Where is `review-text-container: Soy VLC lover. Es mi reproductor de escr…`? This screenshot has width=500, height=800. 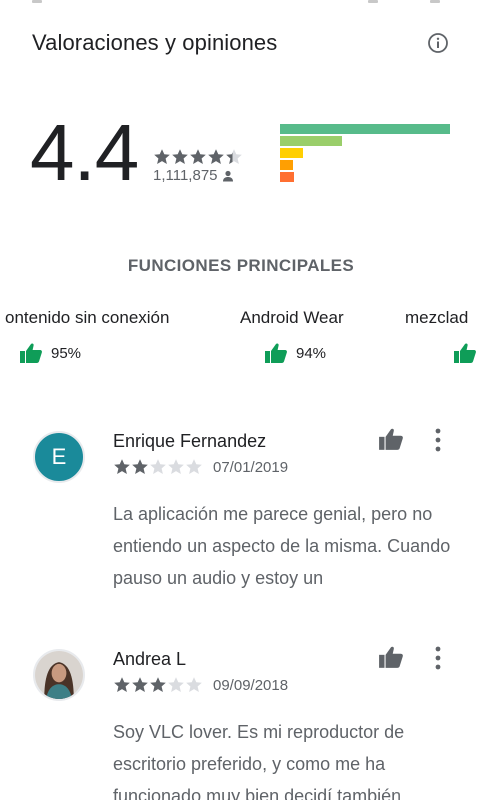 review-text-container: Soy VLC lover. Es mi reproductor de escr… is located at coordinates (283, 758).